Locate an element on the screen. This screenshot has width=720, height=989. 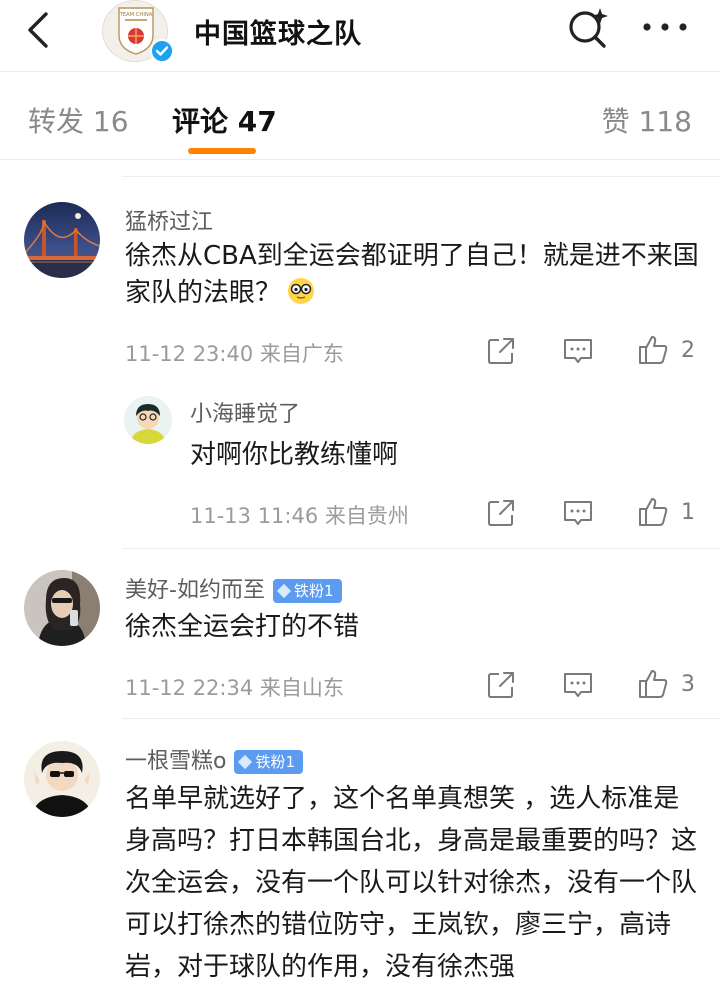
username: 美好-如约而至 铁粉1 is located at coordinates (233, 588).